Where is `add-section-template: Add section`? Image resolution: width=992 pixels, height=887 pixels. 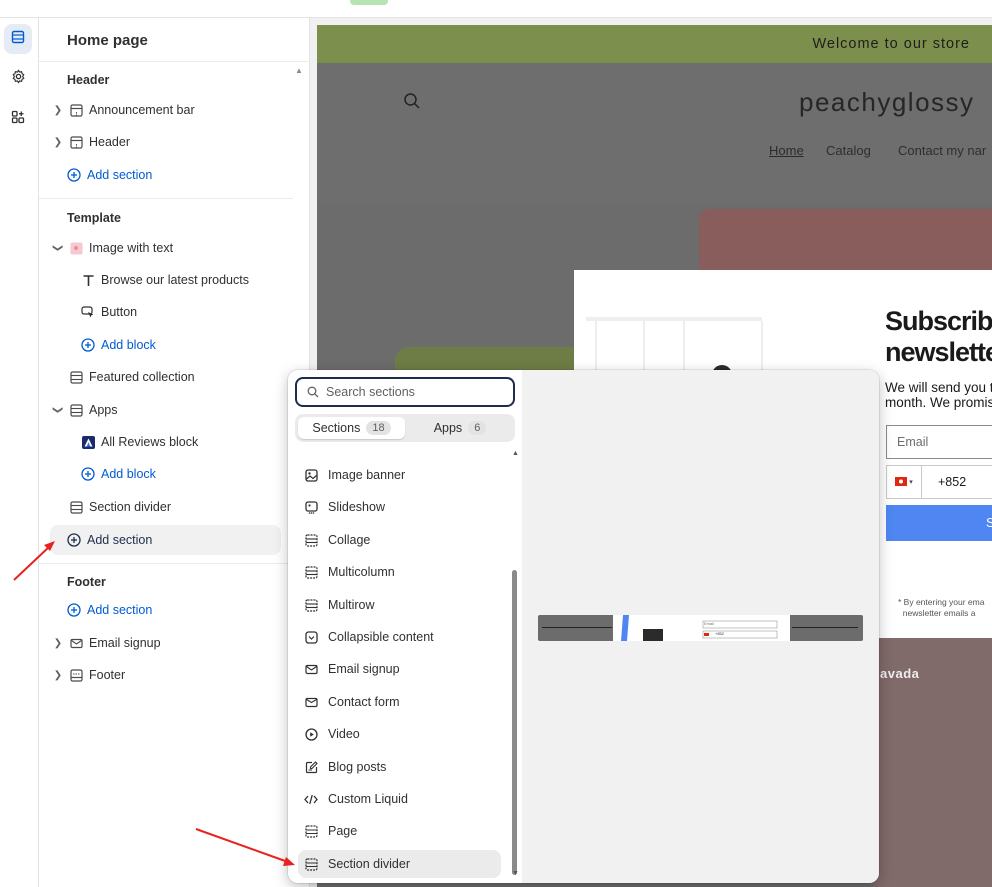
add-section-template: Add section is located at coordinates (165, 540).